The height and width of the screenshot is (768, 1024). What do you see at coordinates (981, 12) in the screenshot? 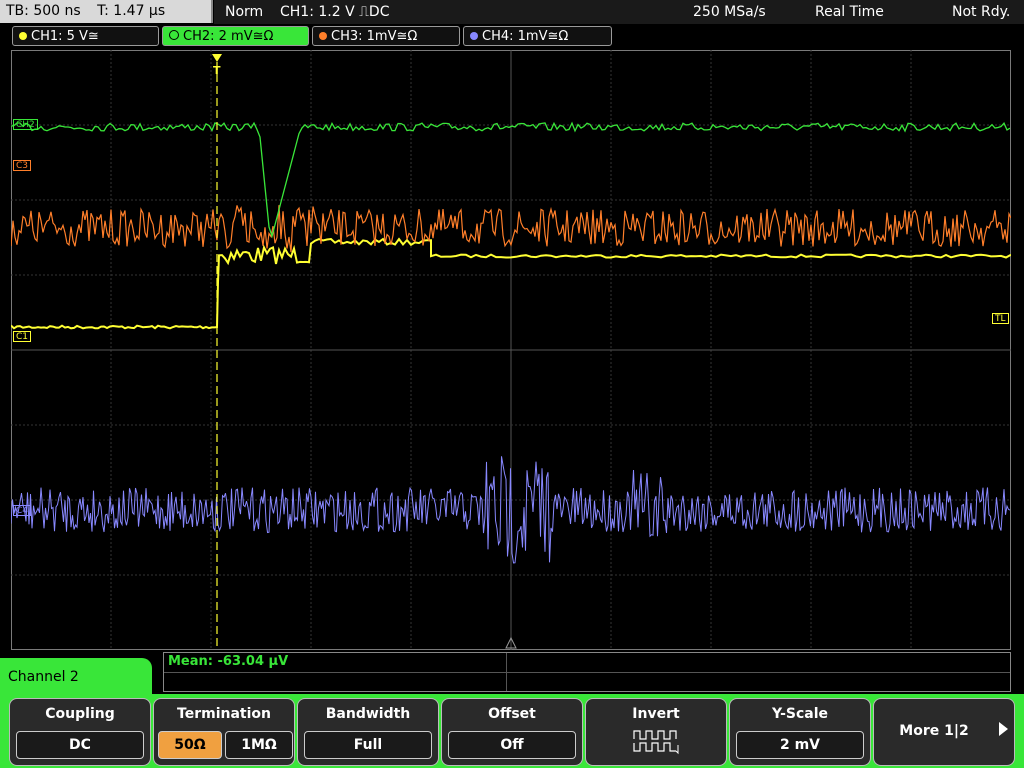
I see `acquisition-state: Not Rdy.` at bounding box center [981, 12].